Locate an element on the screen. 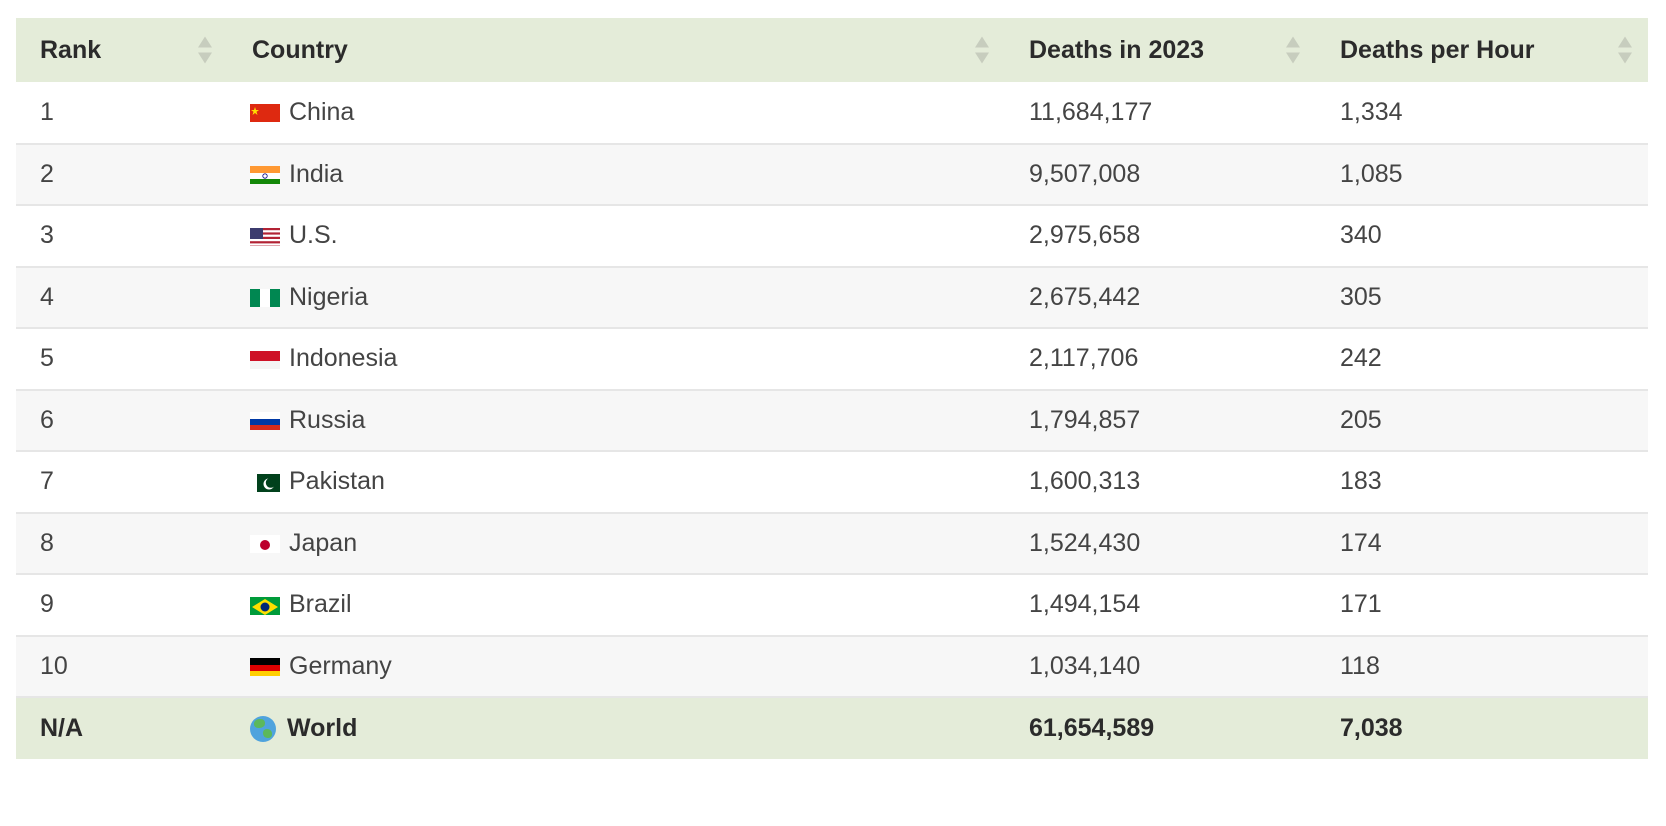 The image size is (1666, 826). china-flag-icon is located at coordinates (265, 112).